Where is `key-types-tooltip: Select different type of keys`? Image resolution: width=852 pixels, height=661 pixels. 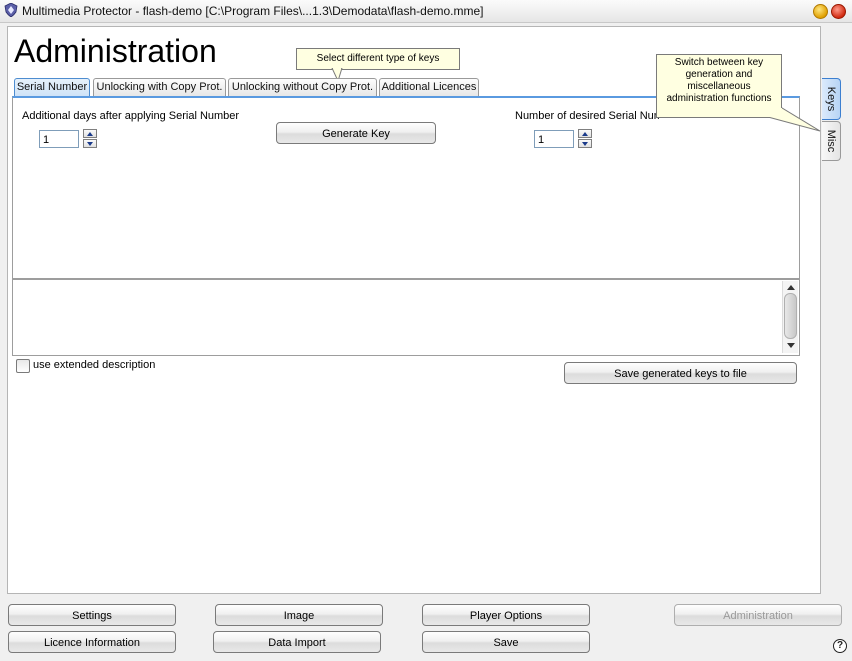 key-types-tooltip: Select different type of keys is located at coordinates (378, 65).